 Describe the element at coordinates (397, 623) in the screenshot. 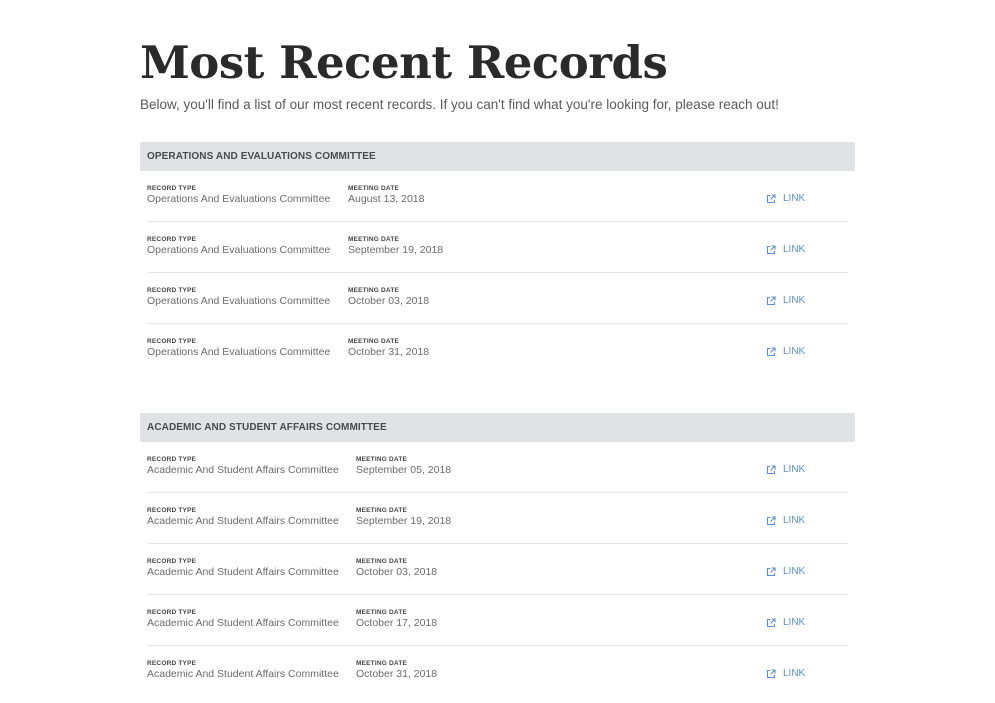

I see `meeting-date-value: October 17, 2018` at that location.